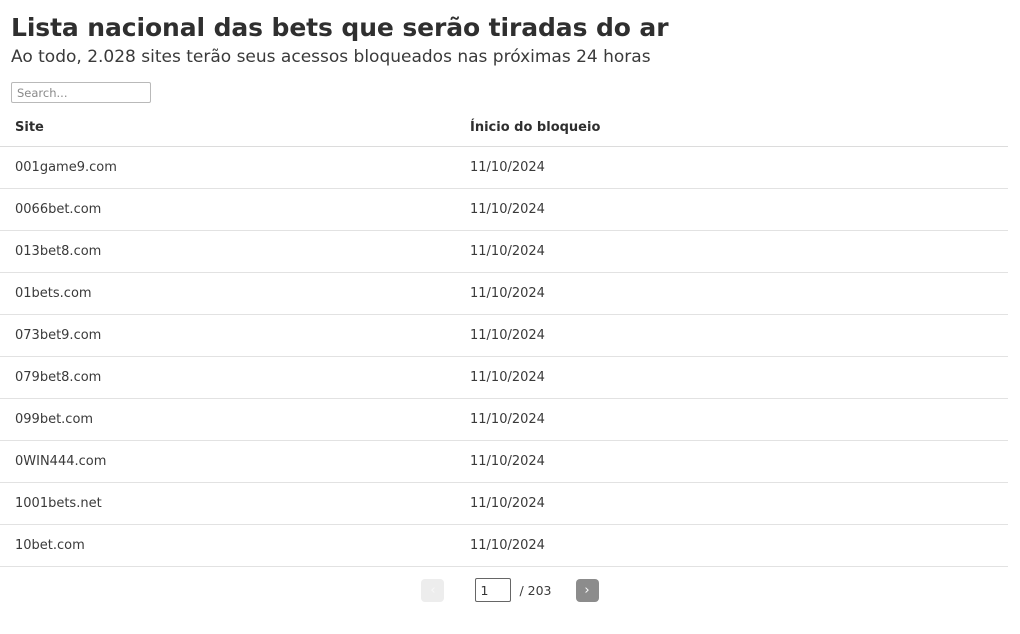  What do you see at coordinates (227, 168) in the screenshot?
I see `cell-site: 001game9.com` at bounding box center [227, 168].